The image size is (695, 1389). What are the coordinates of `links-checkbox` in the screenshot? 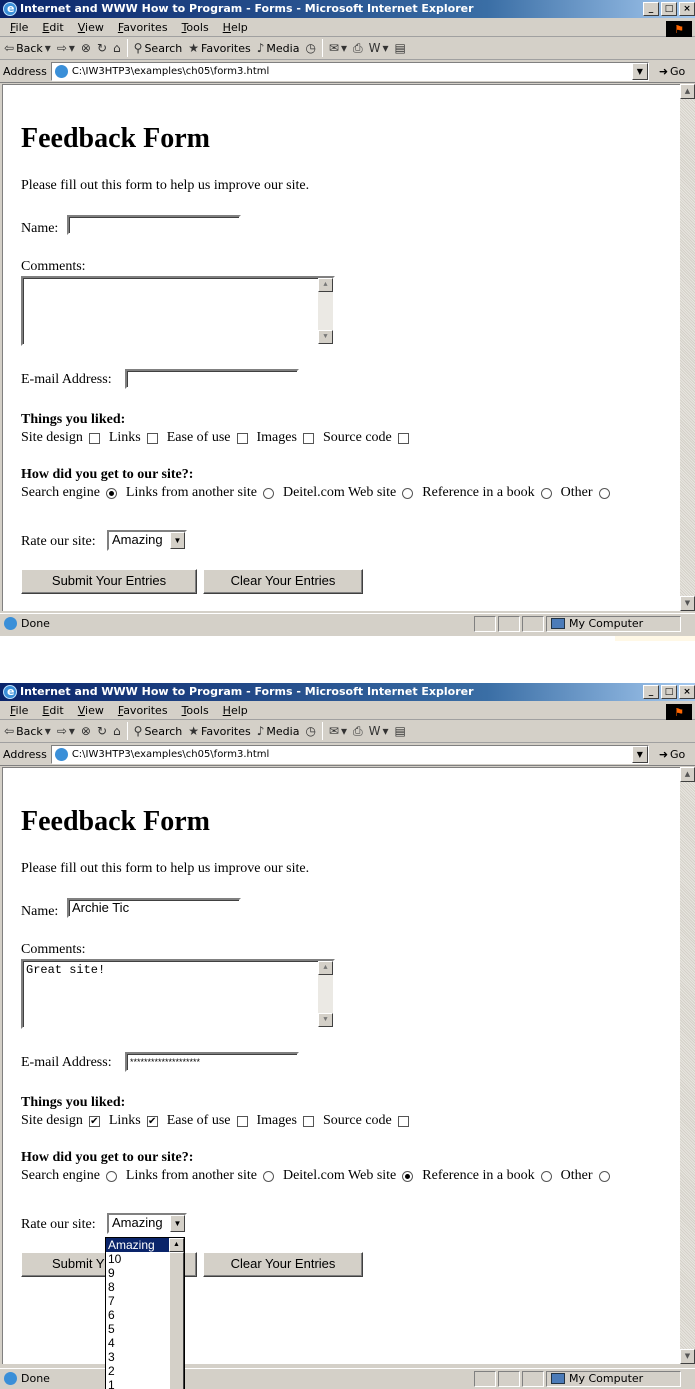 It's located at (152, 438).